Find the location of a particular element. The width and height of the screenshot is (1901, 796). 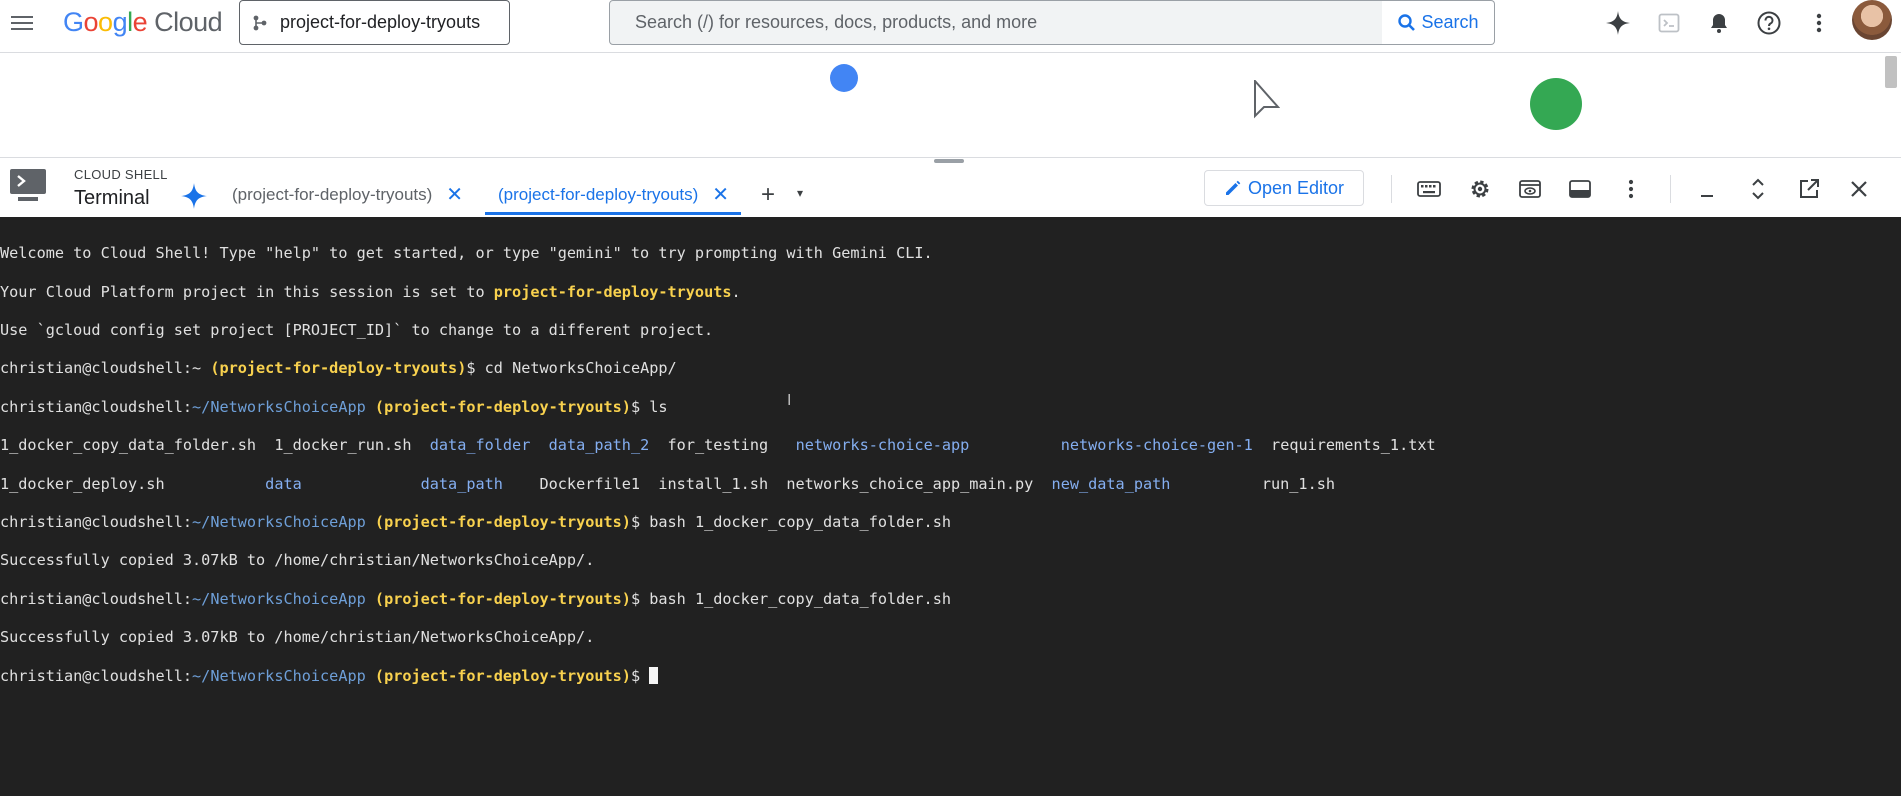

project-picker-button: project-for-deploy-tryouts is located at coordinates (374, 22).